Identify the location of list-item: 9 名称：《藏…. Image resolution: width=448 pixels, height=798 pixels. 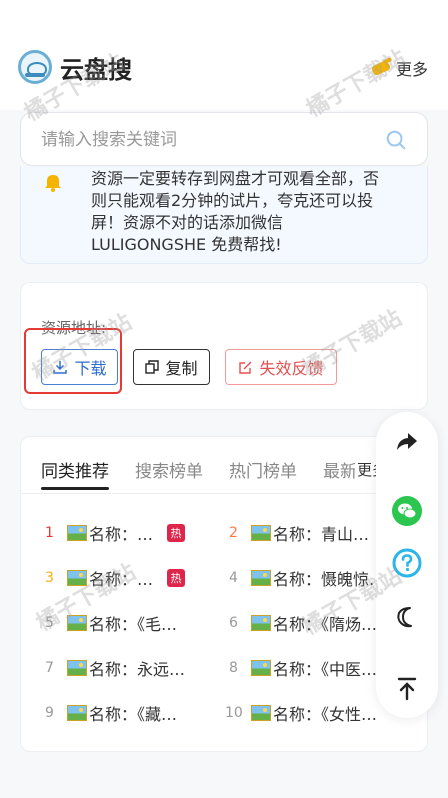
(111, 713).